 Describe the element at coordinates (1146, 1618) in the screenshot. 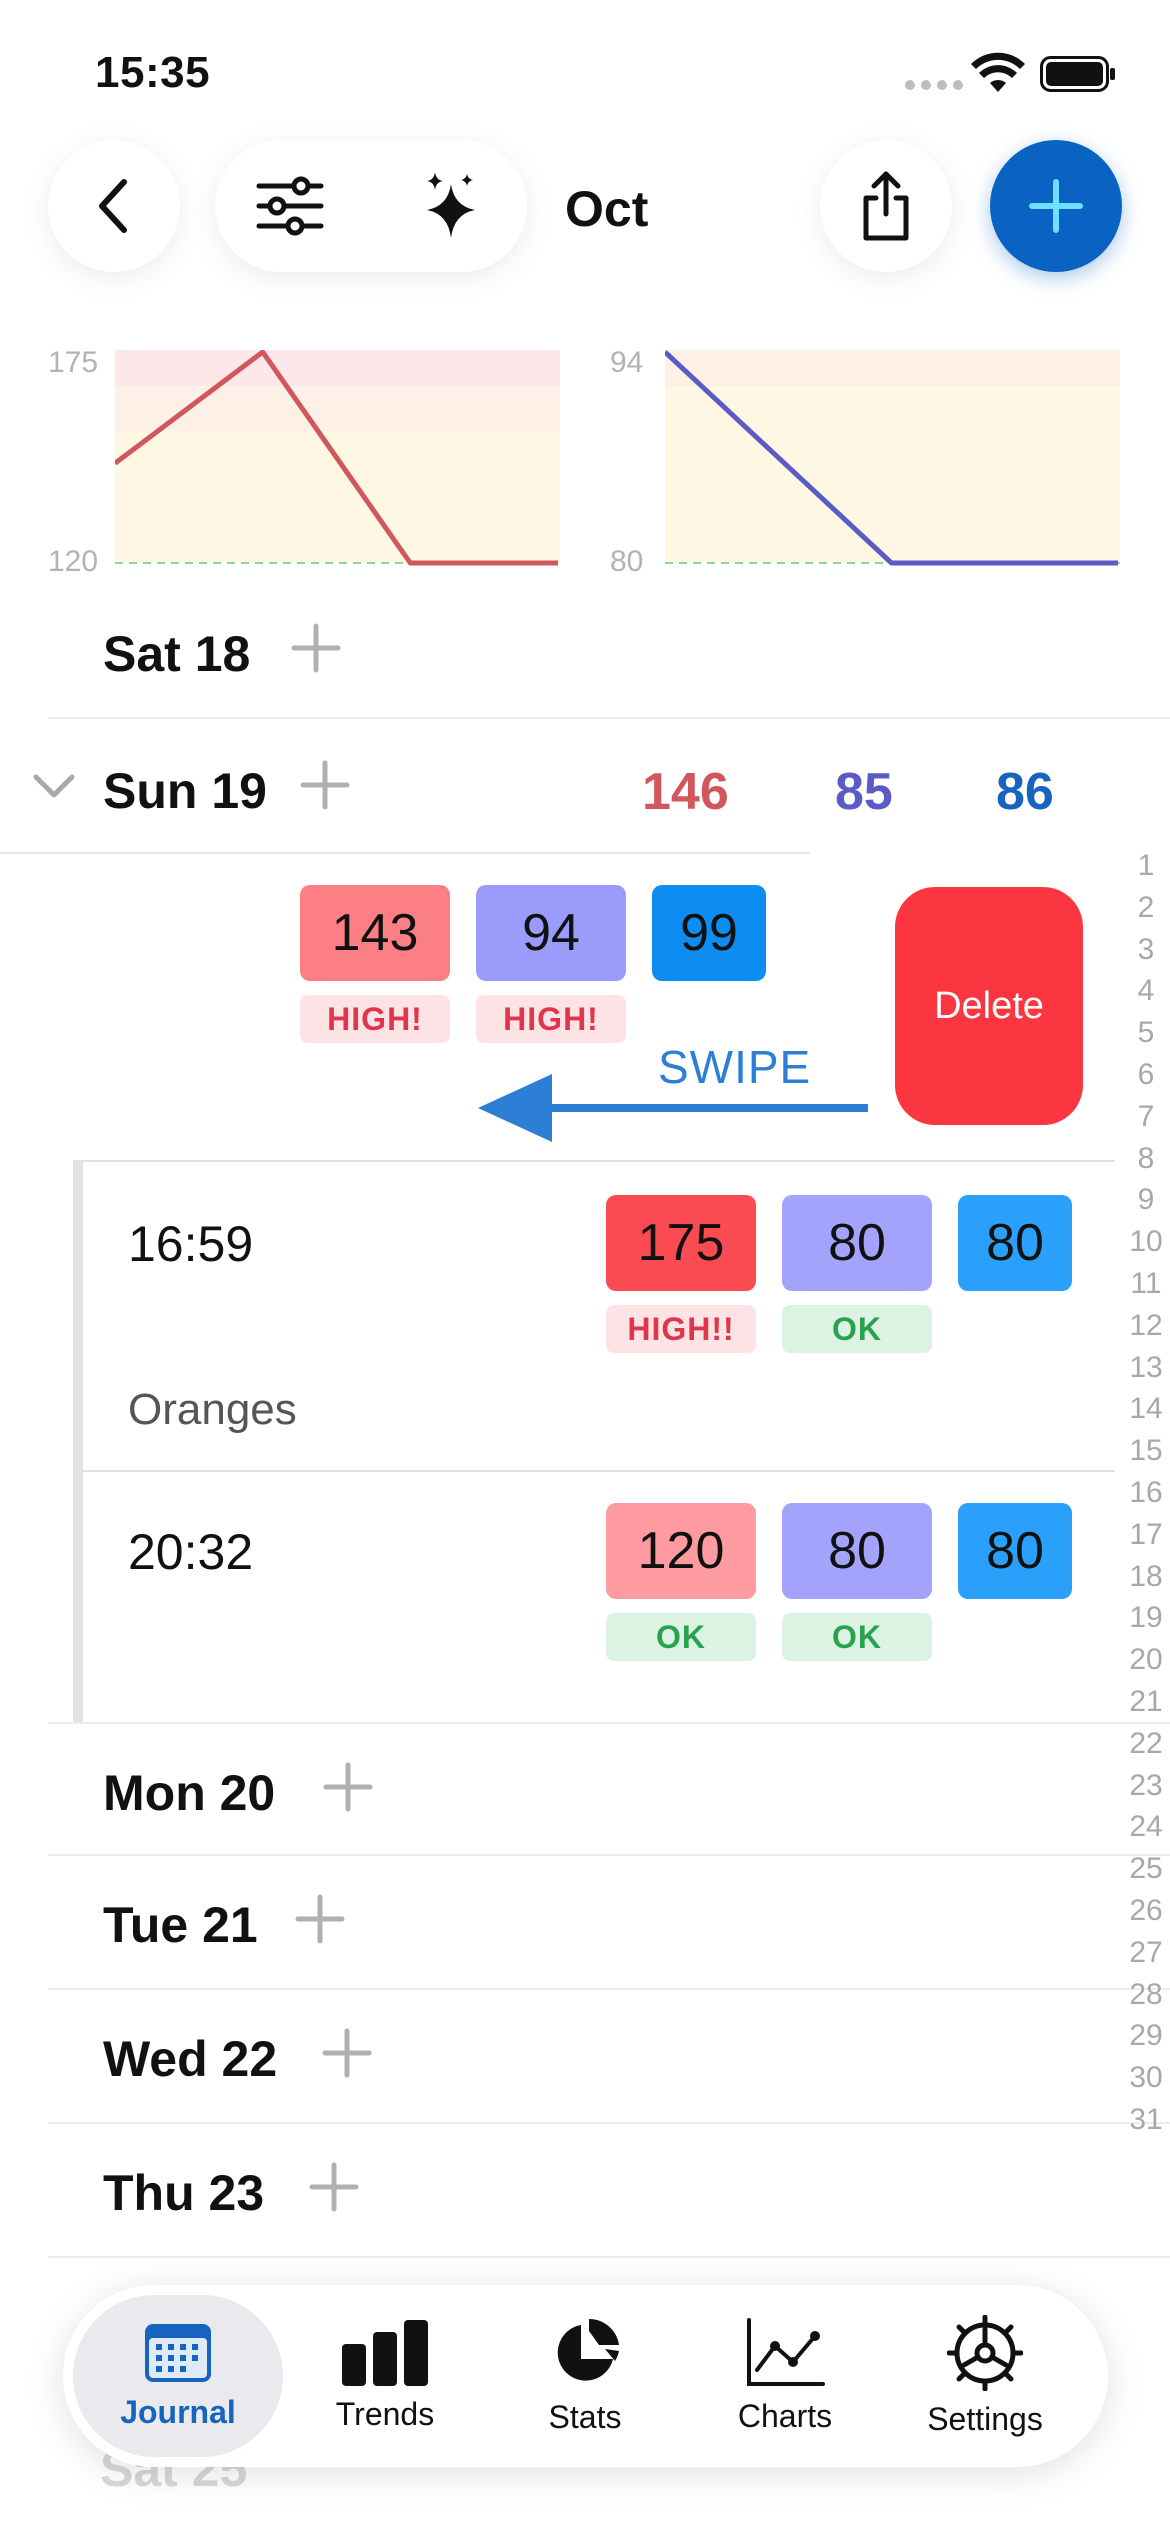

I see `day-index-item: 19` at that location.